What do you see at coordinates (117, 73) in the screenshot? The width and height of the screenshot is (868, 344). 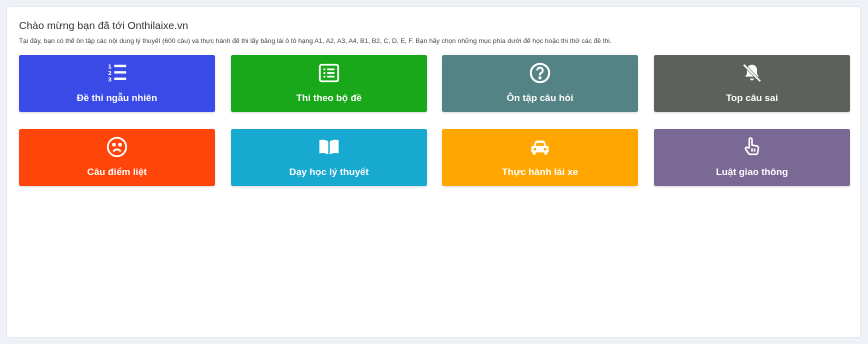 I see `numbered-list-icon: 1 2 3` at bounding box center [117, 73].